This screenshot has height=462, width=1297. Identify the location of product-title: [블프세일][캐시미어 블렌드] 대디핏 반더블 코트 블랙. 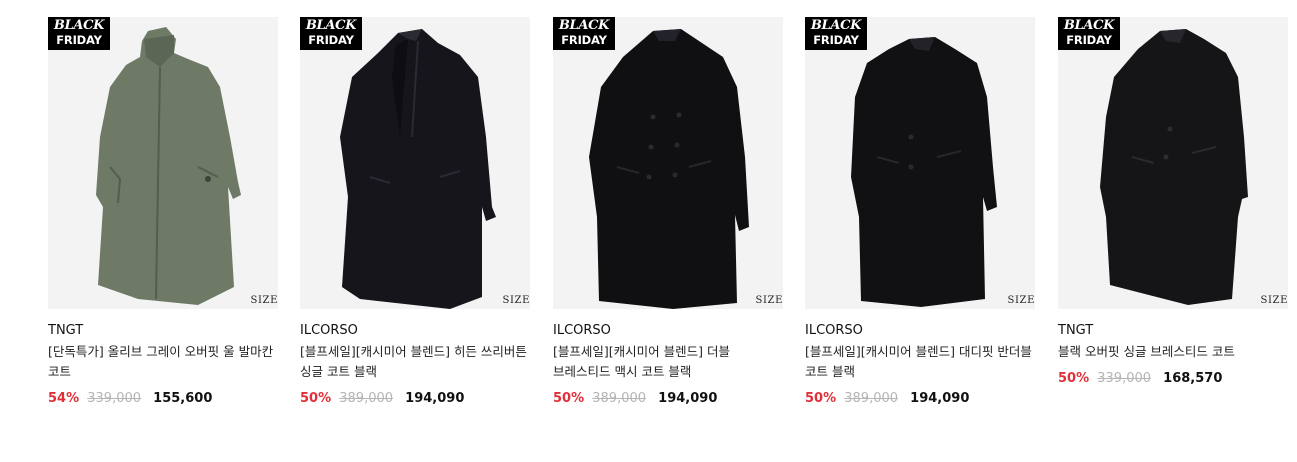
(920, 362).